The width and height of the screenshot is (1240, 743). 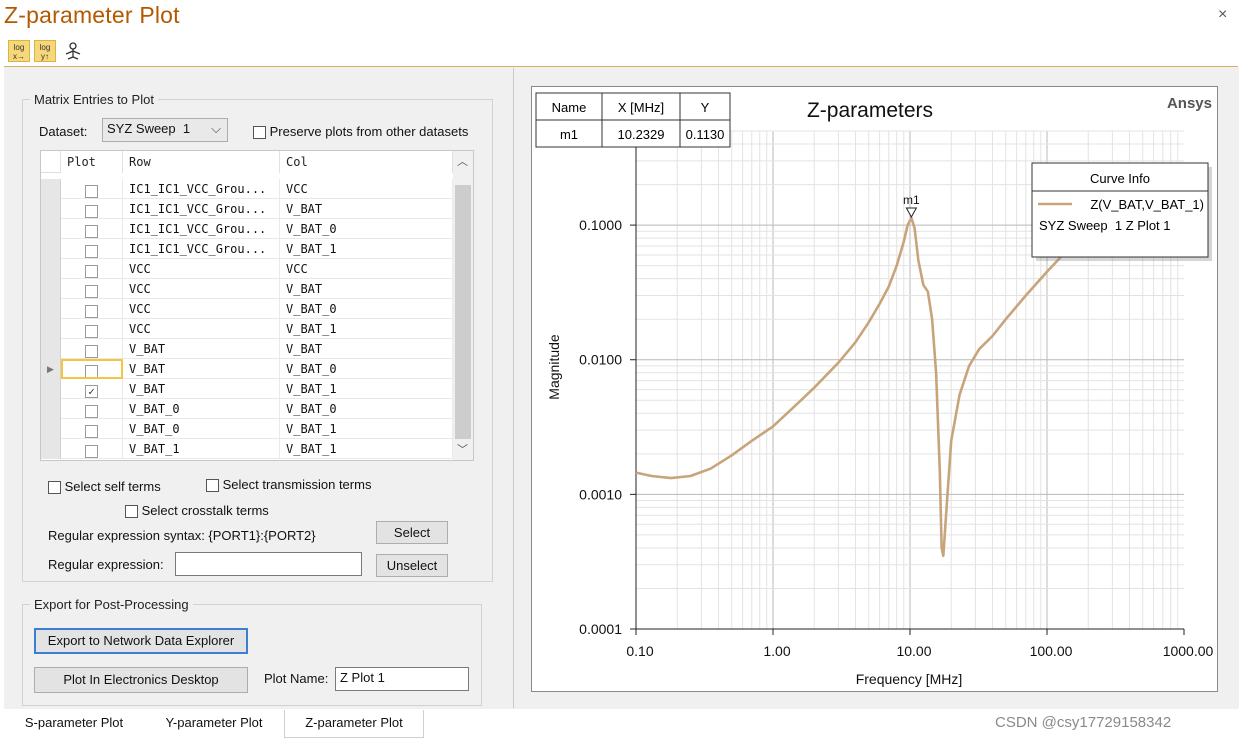 I want to click on table-row: IC1_IC1_VCC_Grou... V_BAT_0, so click(x=247, y=229).